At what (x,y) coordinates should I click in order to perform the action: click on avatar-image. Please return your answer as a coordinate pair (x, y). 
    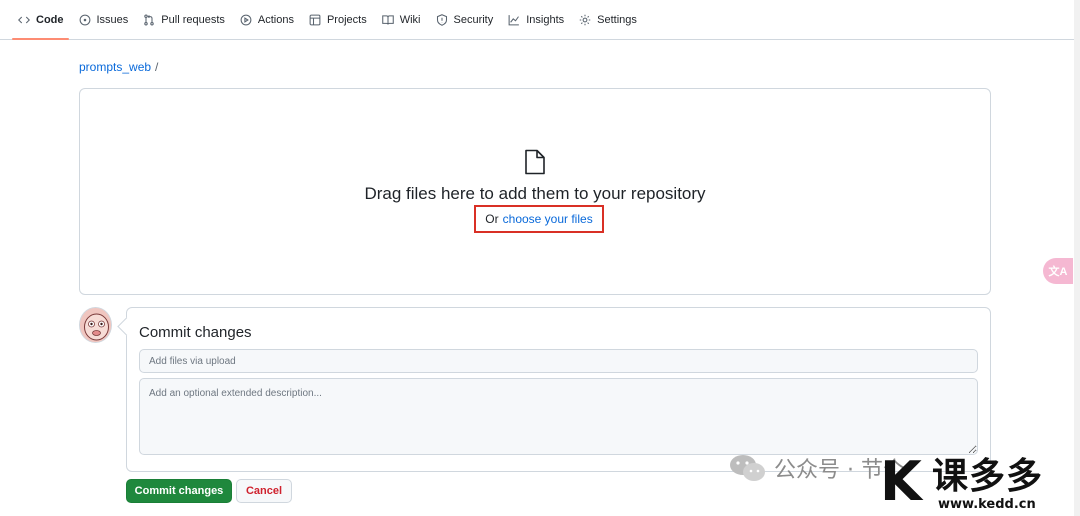
    Looking at the image, I should click on (95, 325).